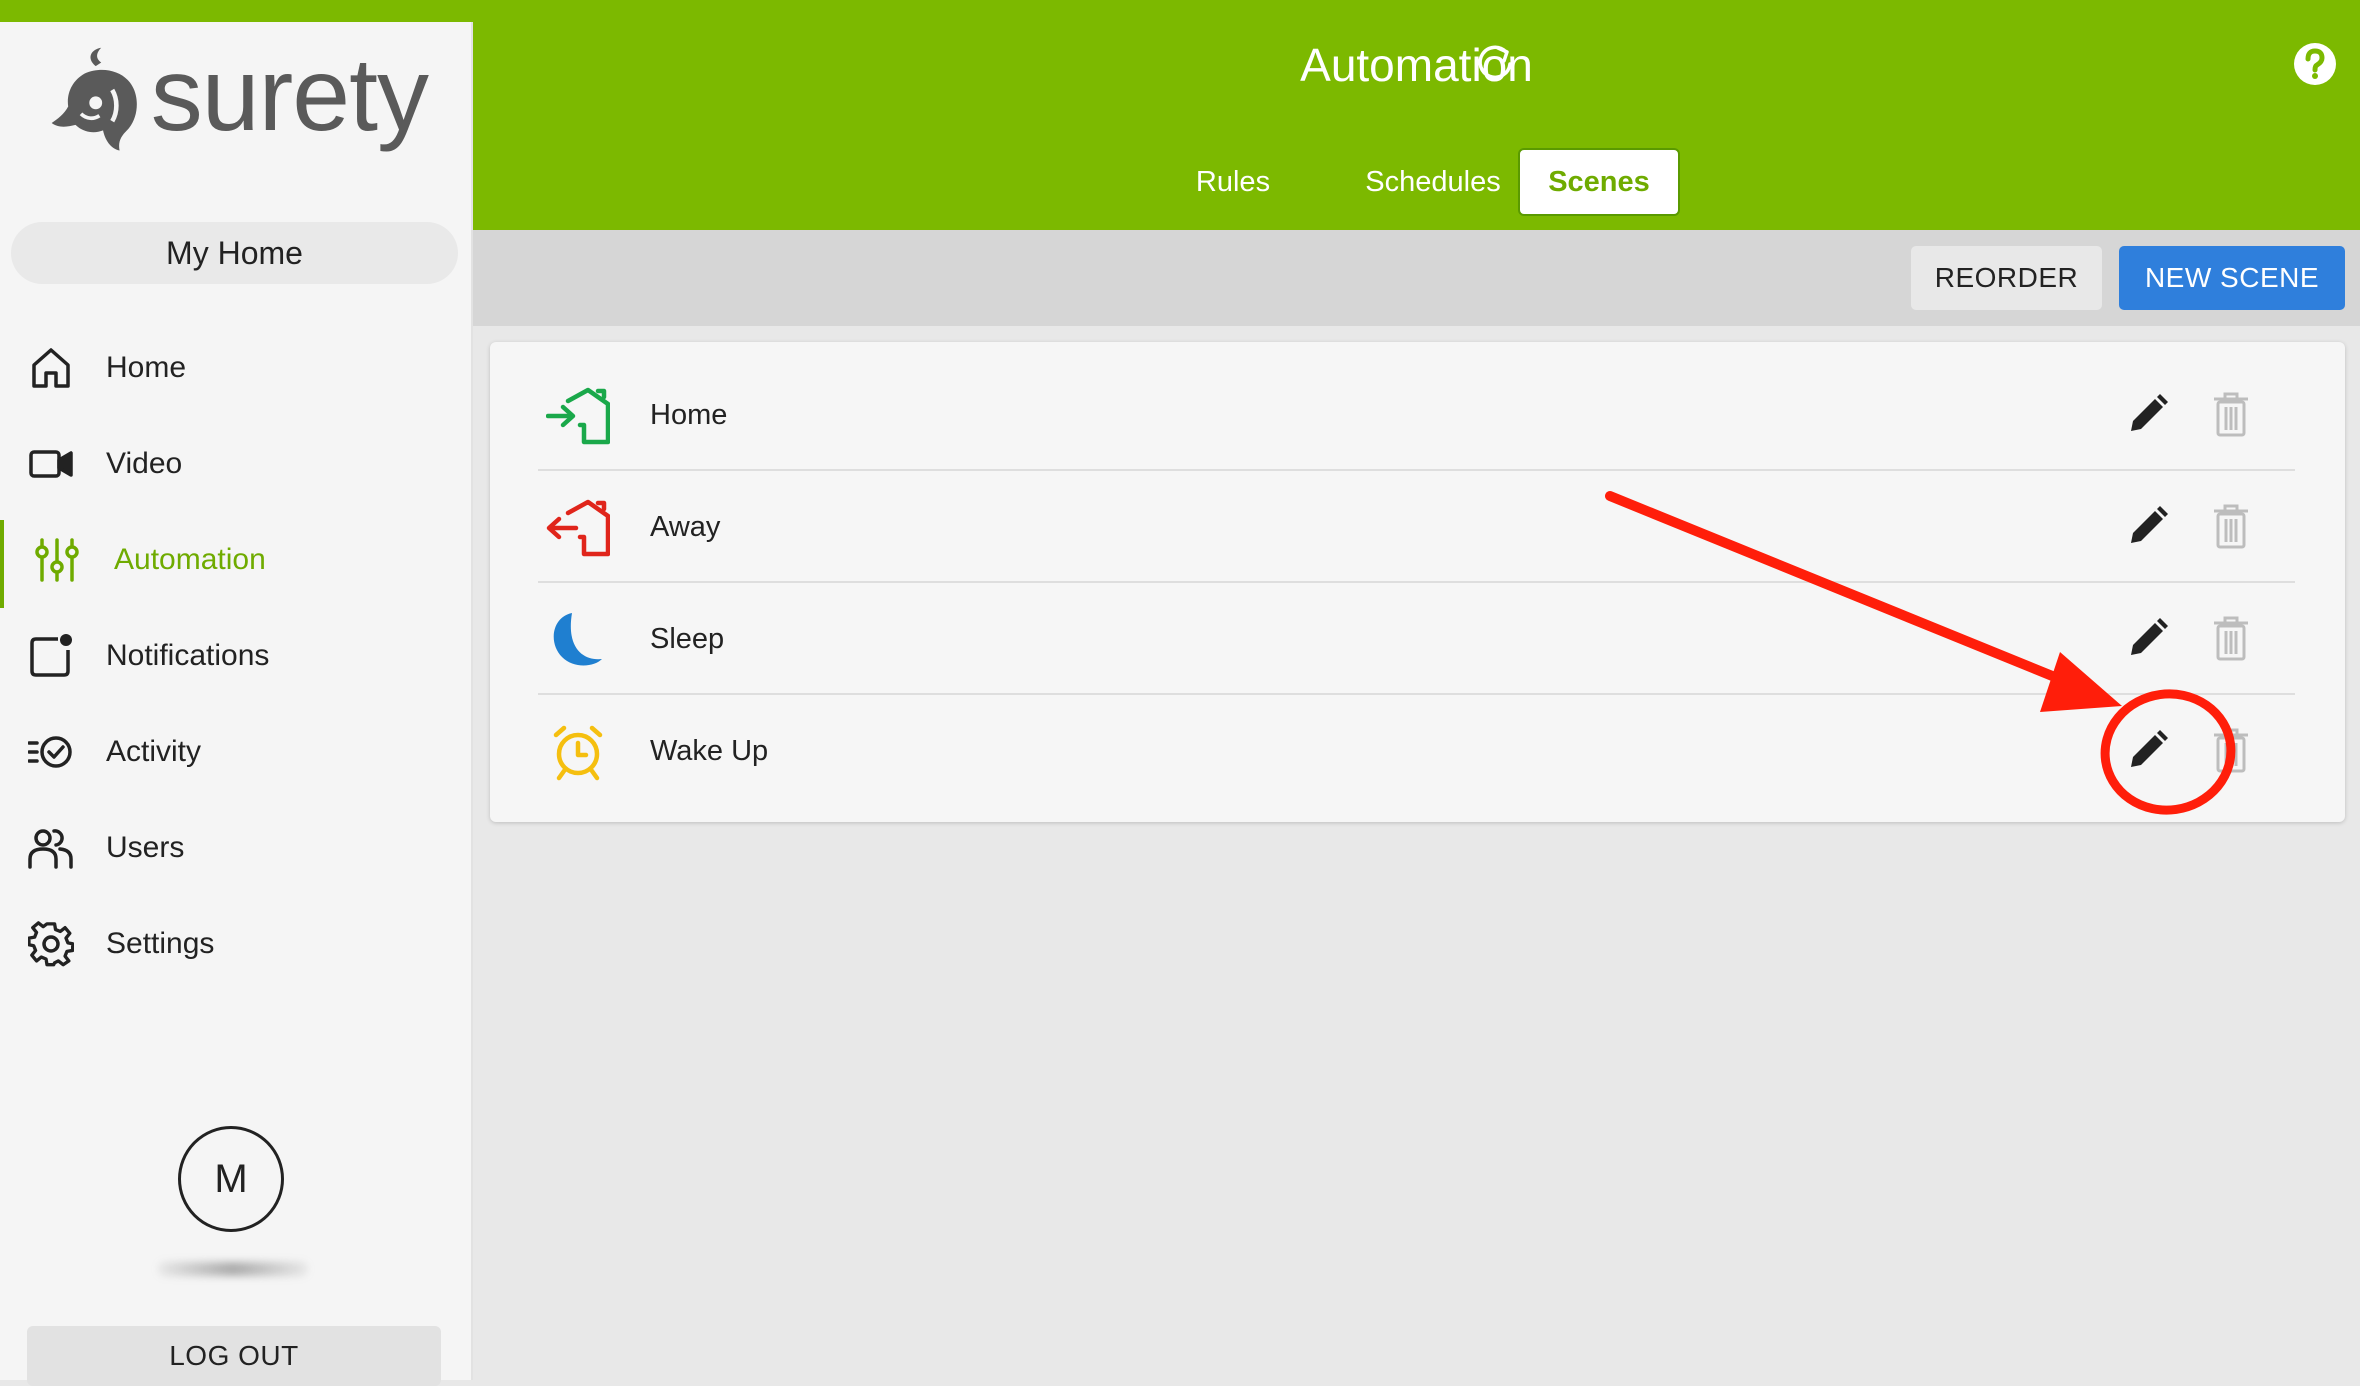 The image size is (2360, 1386). What do you see at coordinates (1416, 415) in the screenshot?
I see `scene-row-home: Home` at bounding box center [1416, 415].